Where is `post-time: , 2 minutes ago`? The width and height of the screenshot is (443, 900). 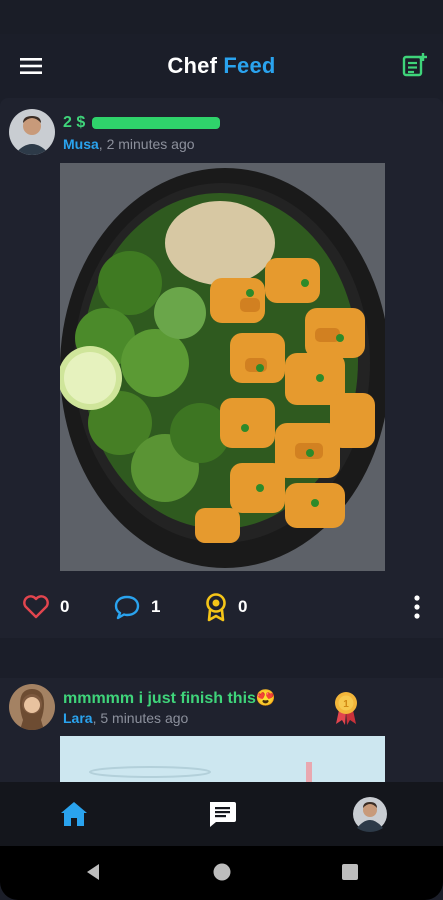
post-time: , 2 minutes ago is located at coordinates (146, 144).